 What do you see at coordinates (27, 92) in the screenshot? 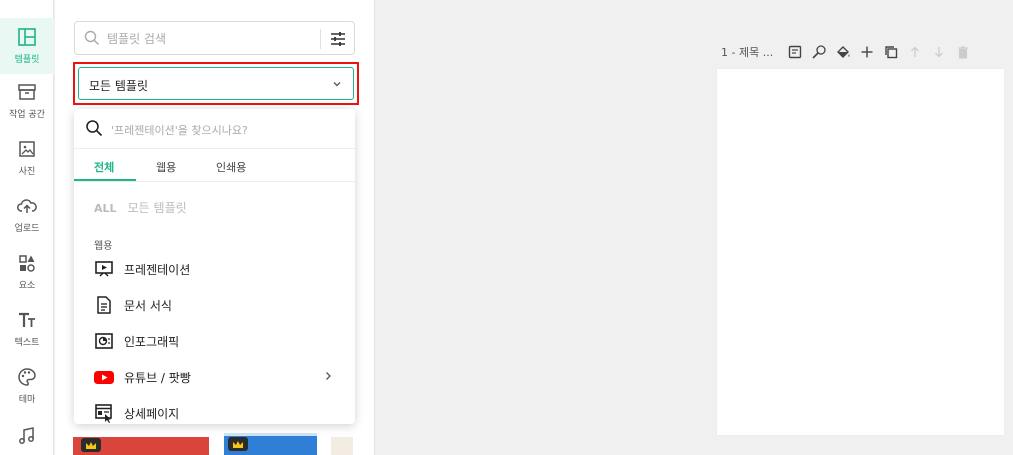
I see `archive-box-icon` at bounding box center [27, 92].